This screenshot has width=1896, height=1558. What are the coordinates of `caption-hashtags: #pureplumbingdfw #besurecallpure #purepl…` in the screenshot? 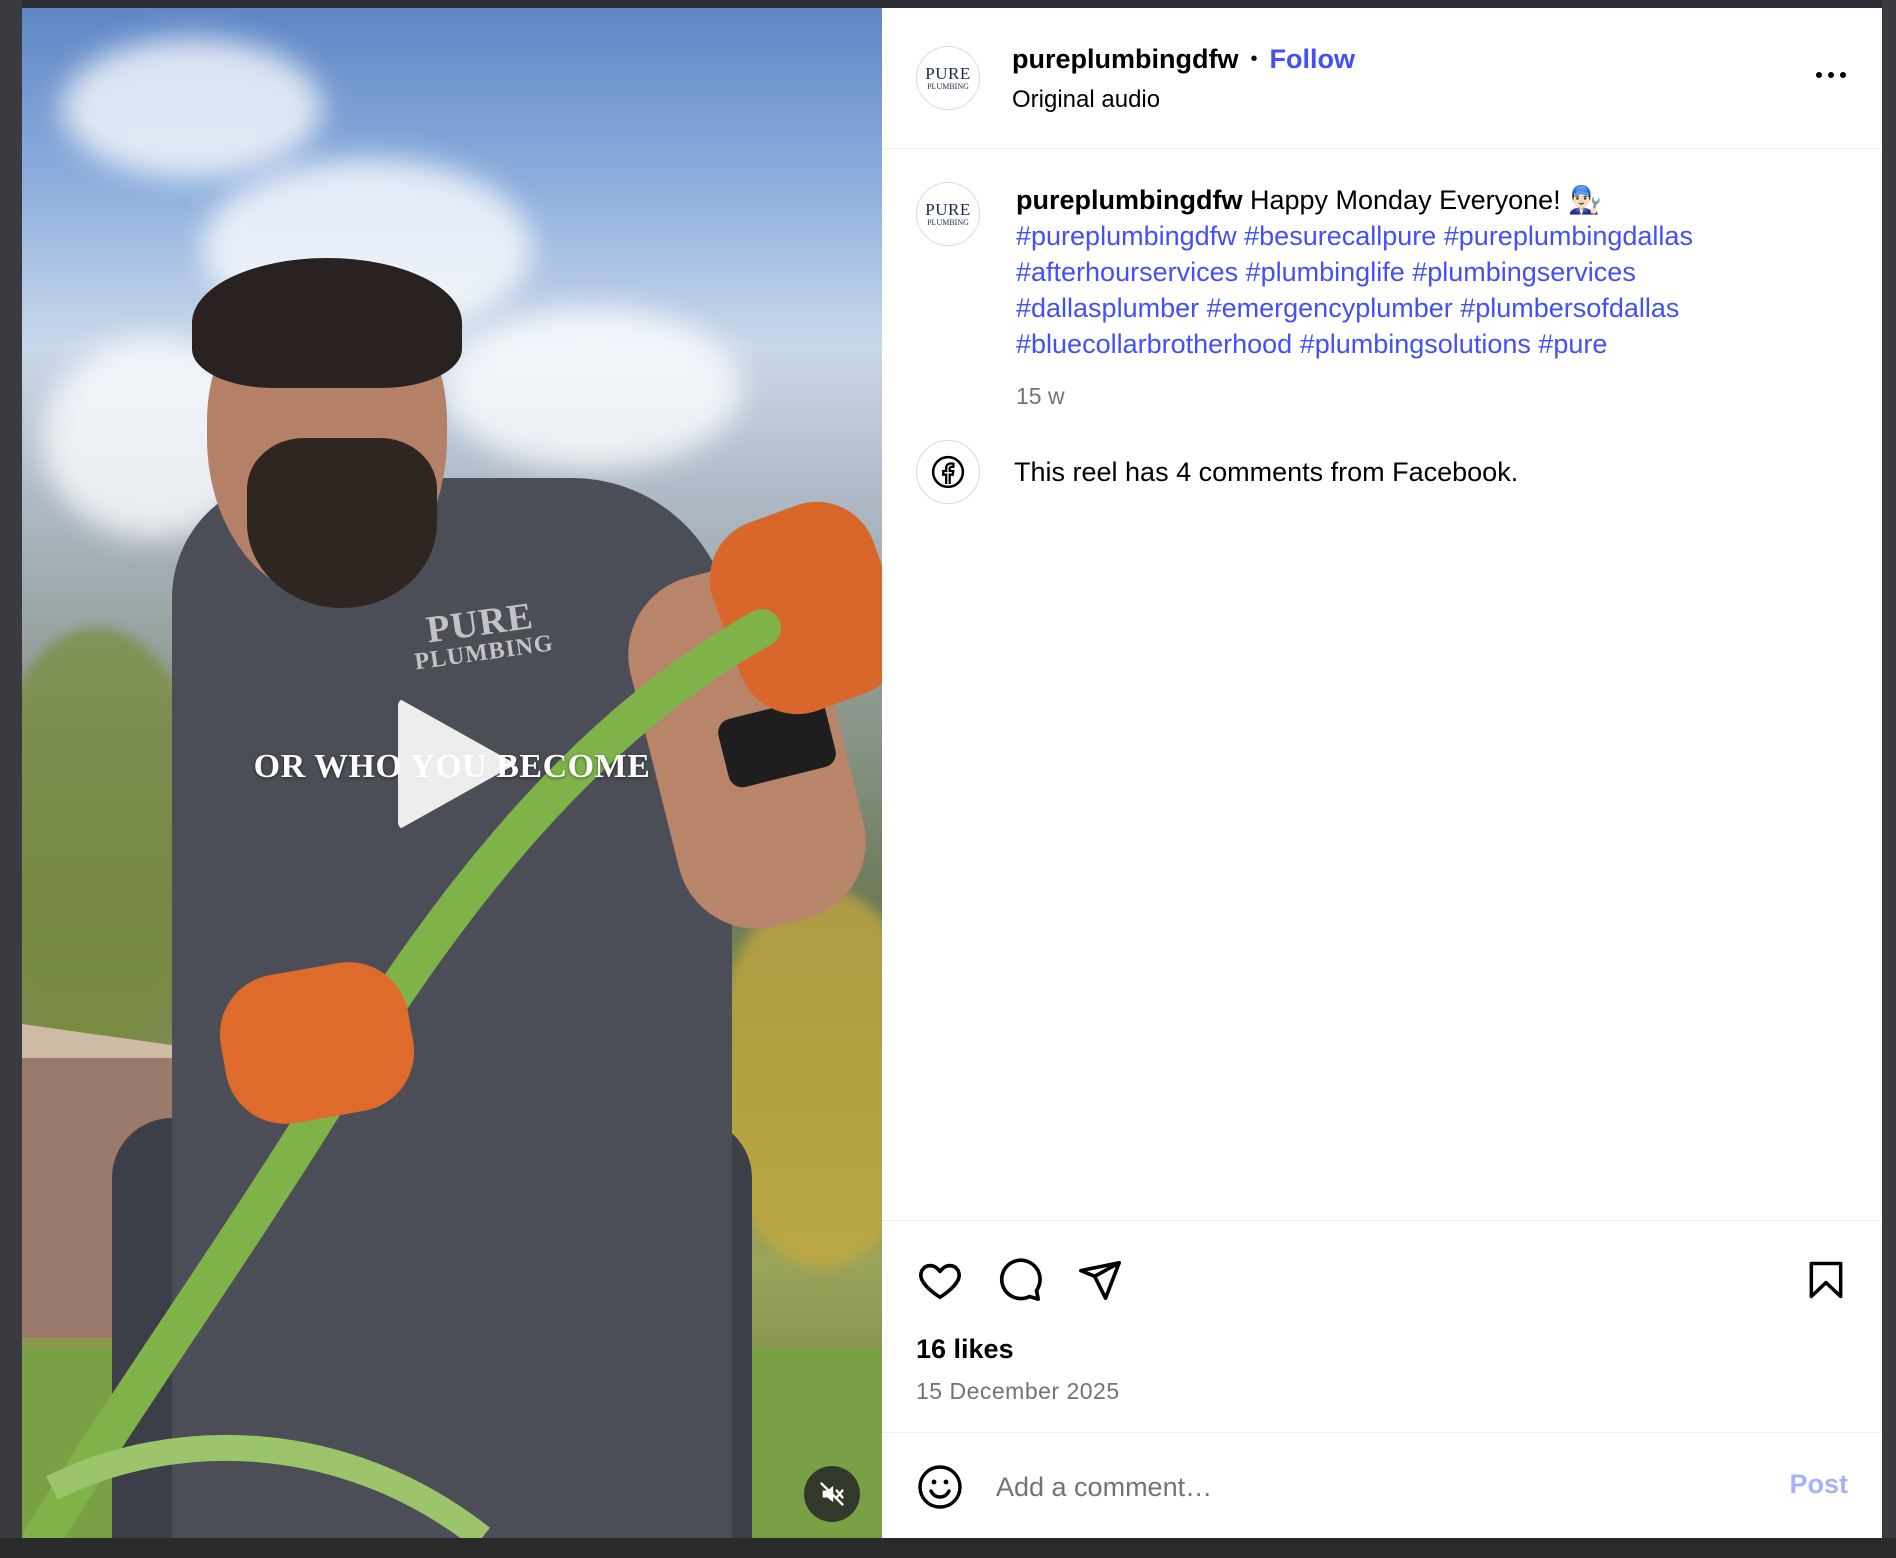 It's located at (1354, 290).